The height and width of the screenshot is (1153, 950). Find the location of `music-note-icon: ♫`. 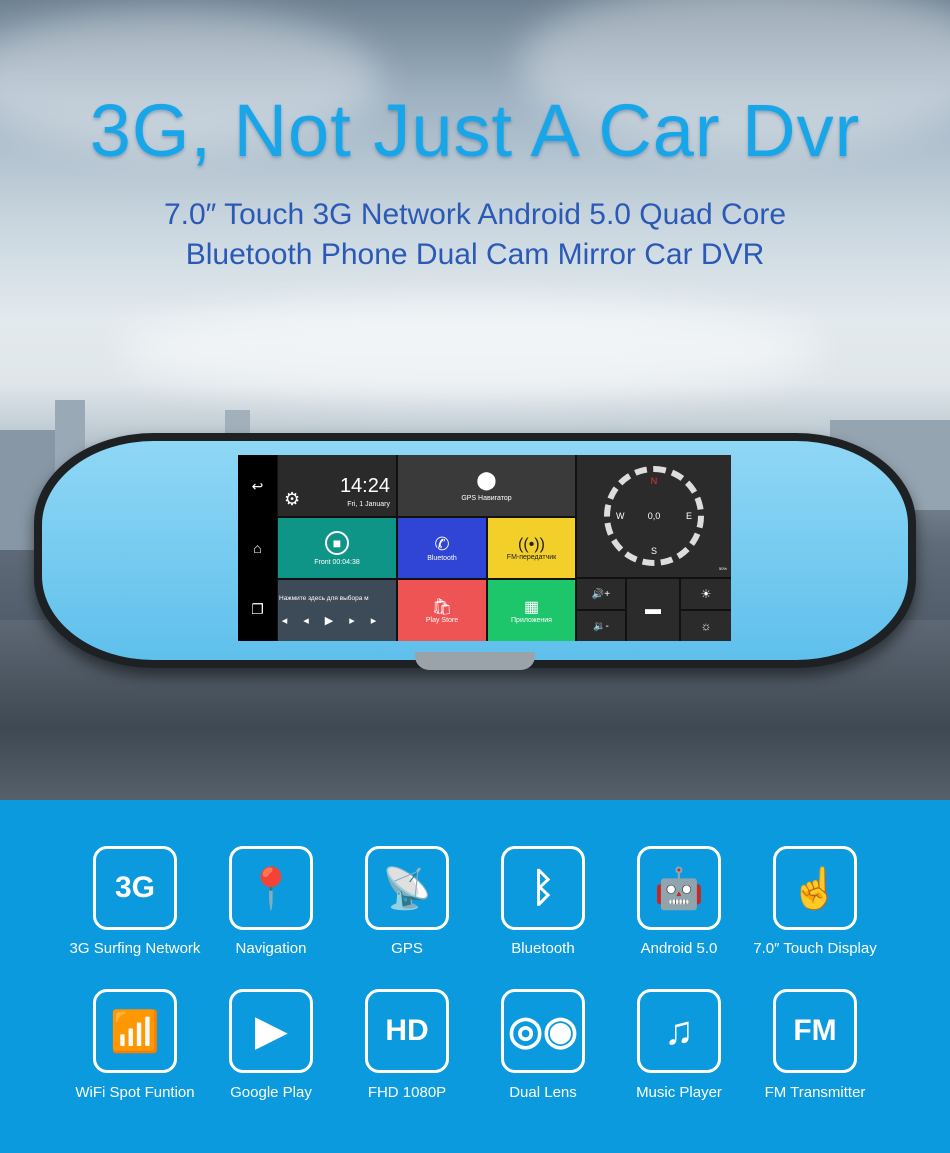

music-note-icon: ♫ is located at coordinates (679, 1031).